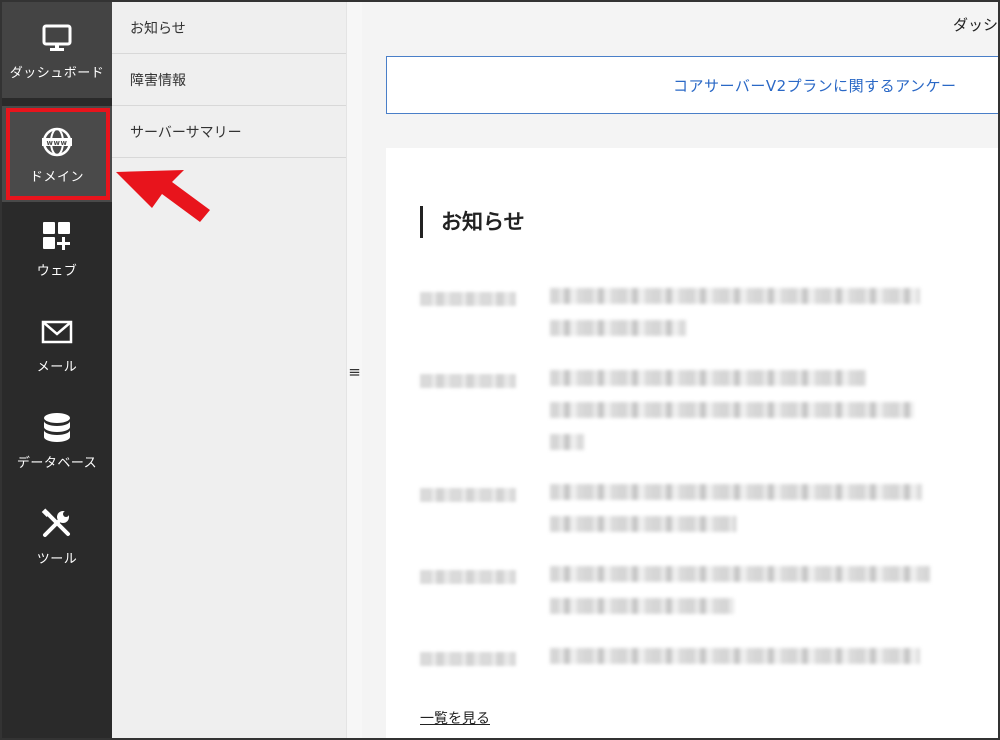 The image size is (1000, 740). Describe the element at coordinates (57, 271) in the screenshot. I see `nav-item-label: ウェブ` at that location.